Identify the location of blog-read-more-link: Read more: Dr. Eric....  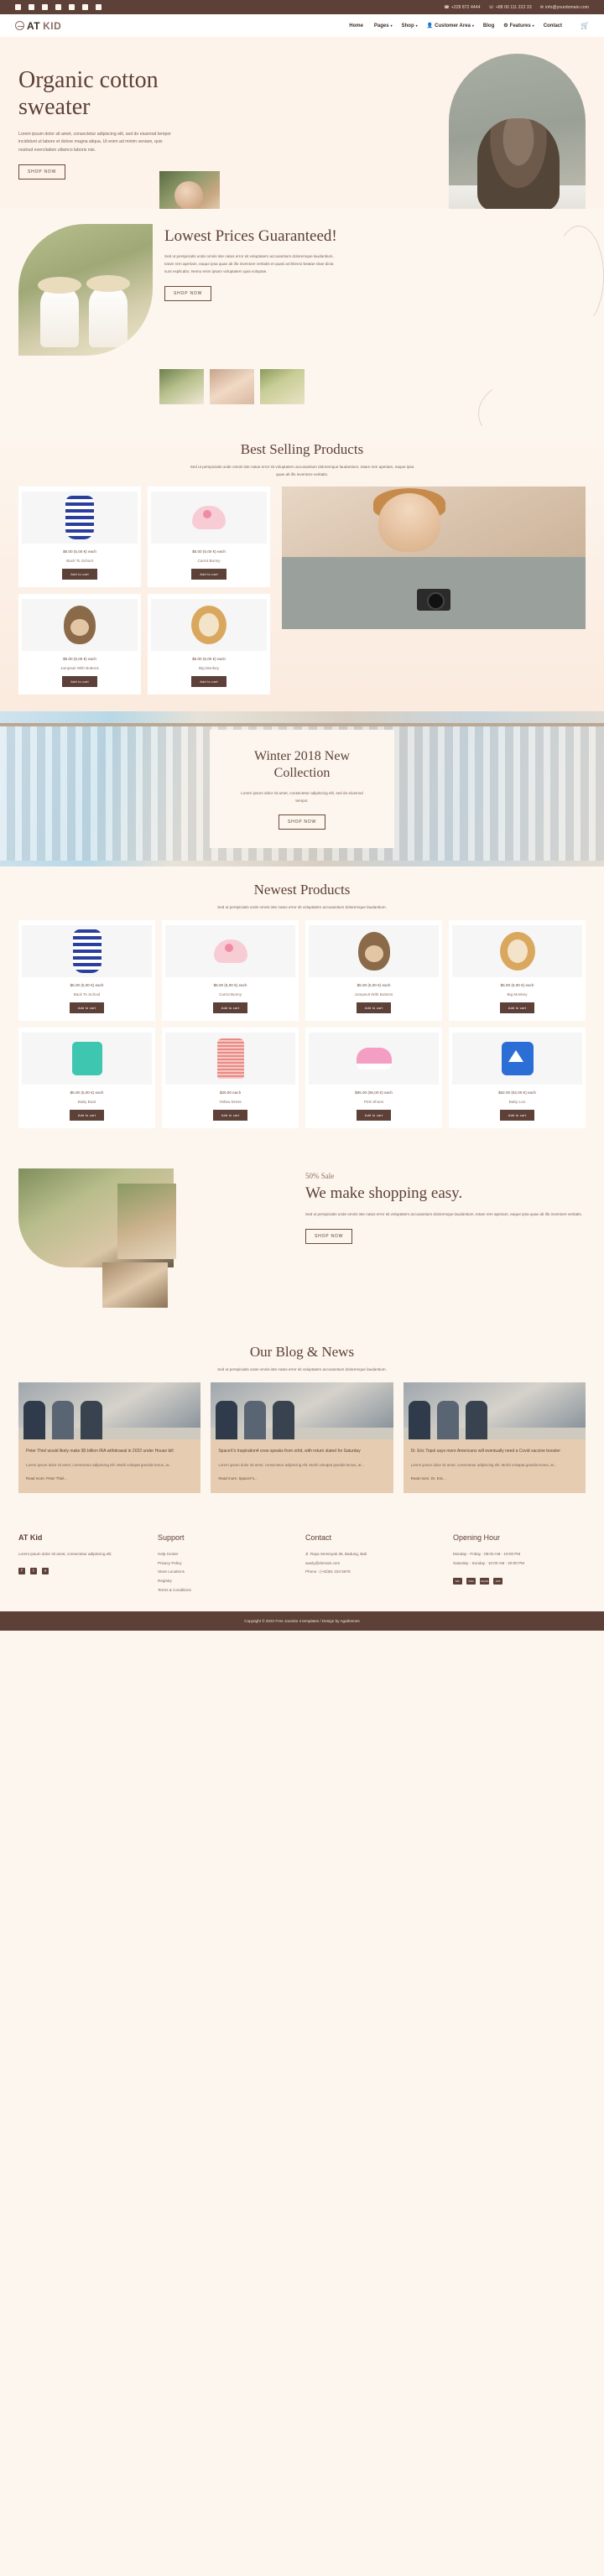
(429, 1478).